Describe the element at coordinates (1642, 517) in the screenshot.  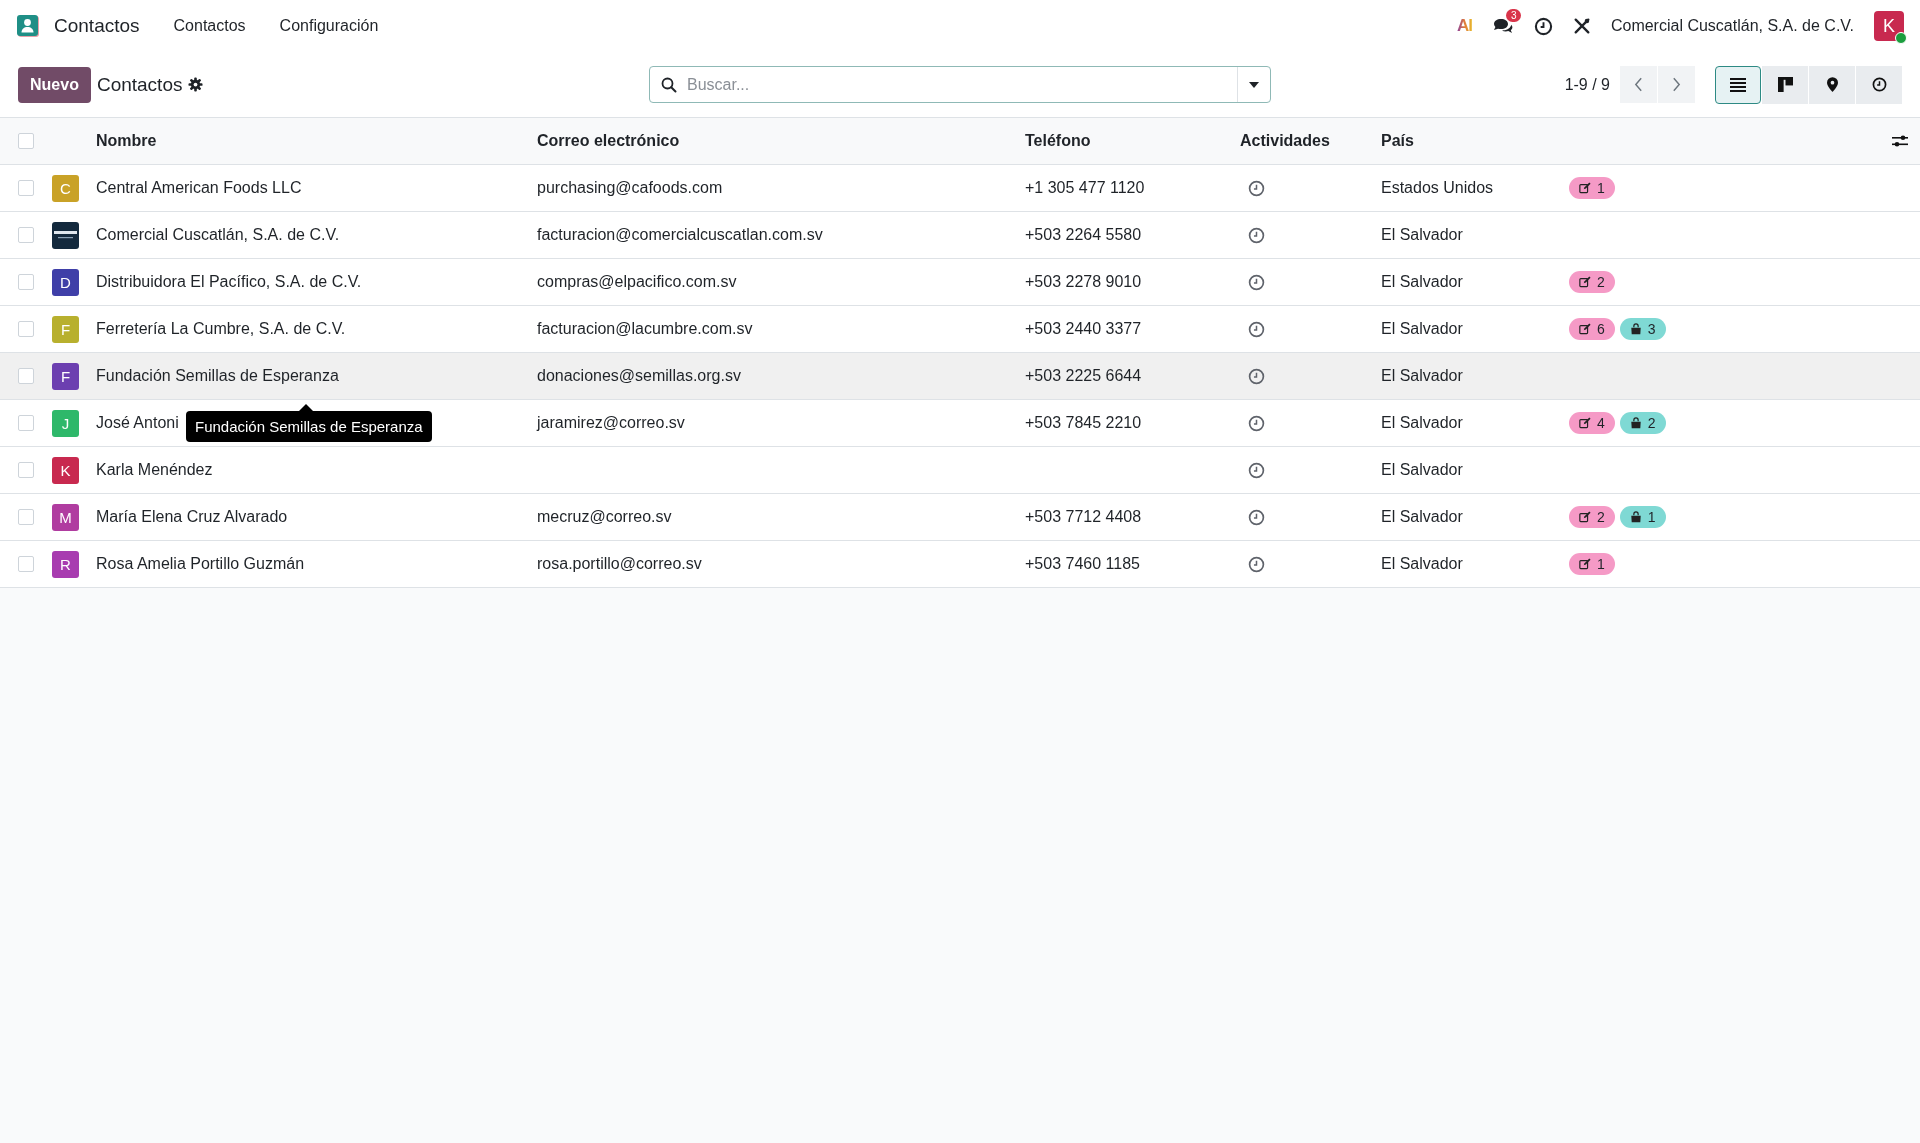
I see `purchase-count-badge: 1` at that location.